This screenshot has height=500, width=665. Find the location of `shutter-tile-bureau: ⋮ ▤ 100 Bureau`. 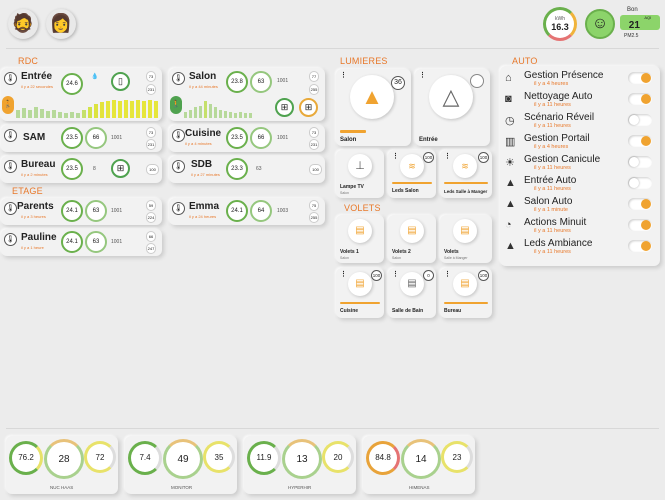

shutter-tile-bureau: ⋮ ▤ 100 Bureau is located at coordinates (466, 293).